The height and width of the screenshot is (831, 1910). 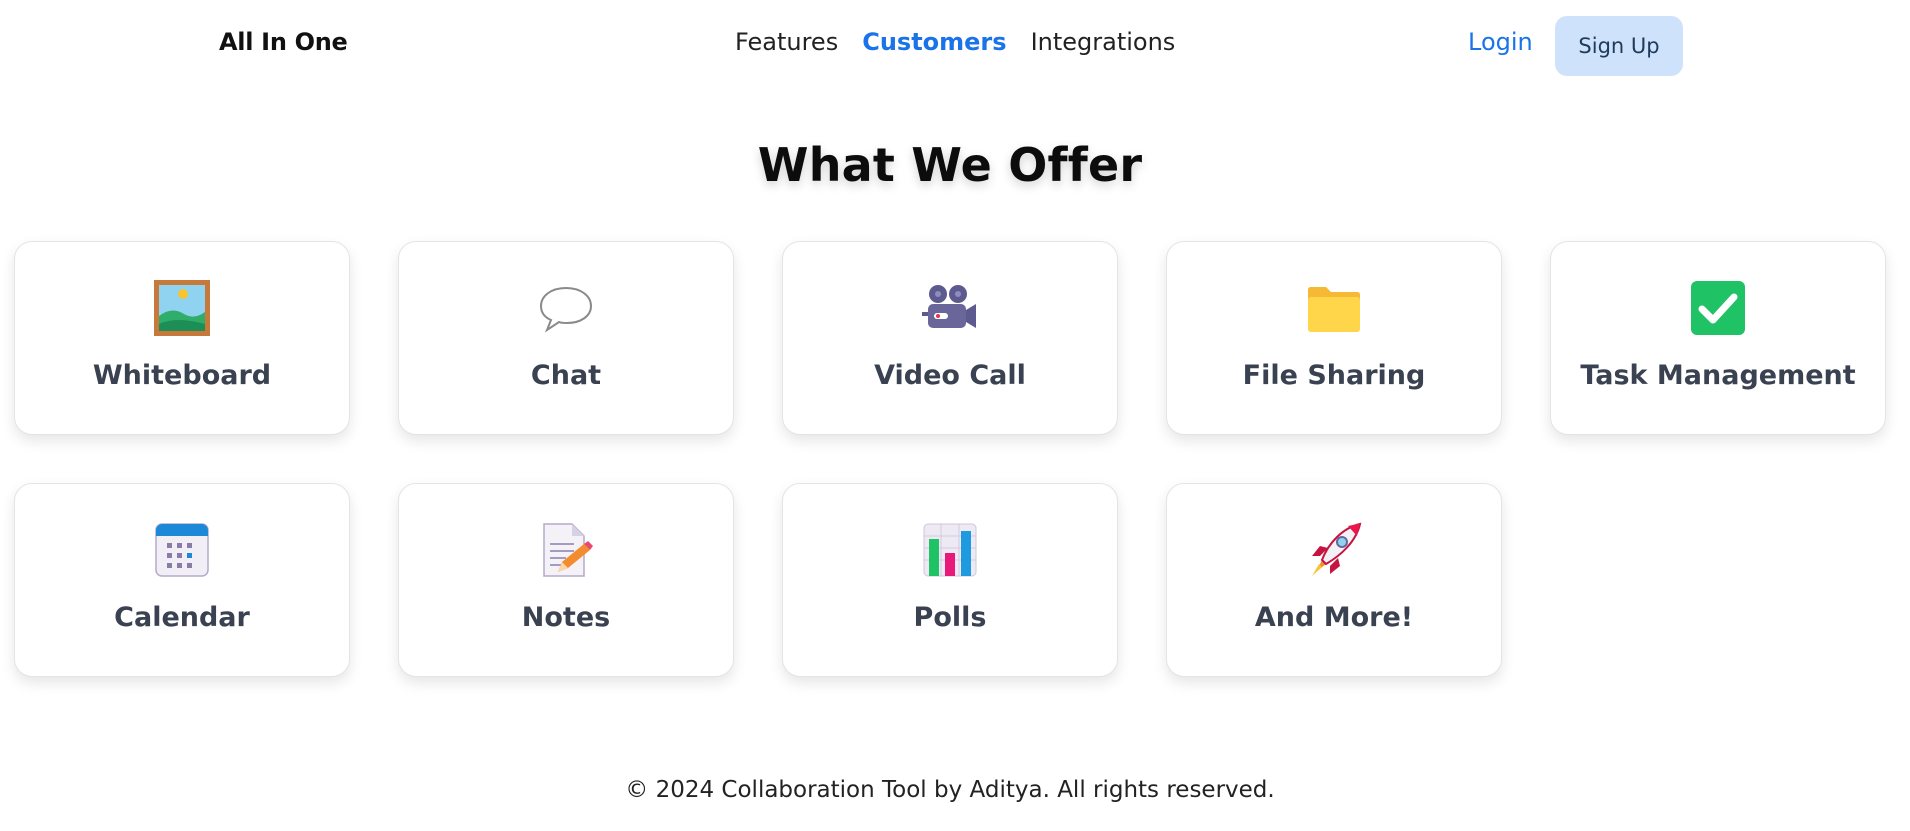 I want to click on feature-card-whiteboard: Whiteboard, so click(x=182, y=338).